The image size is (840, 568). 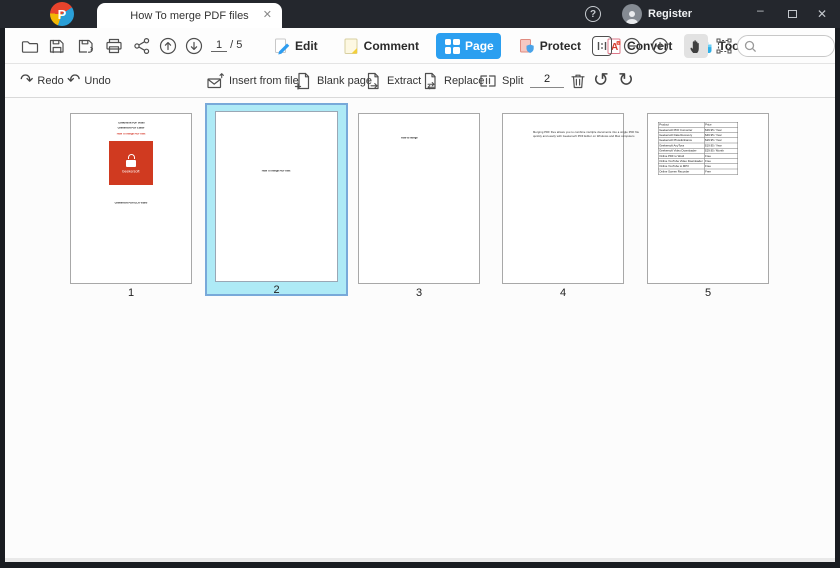 I want to click on minimize-button: –, so click(x=760, y=10).